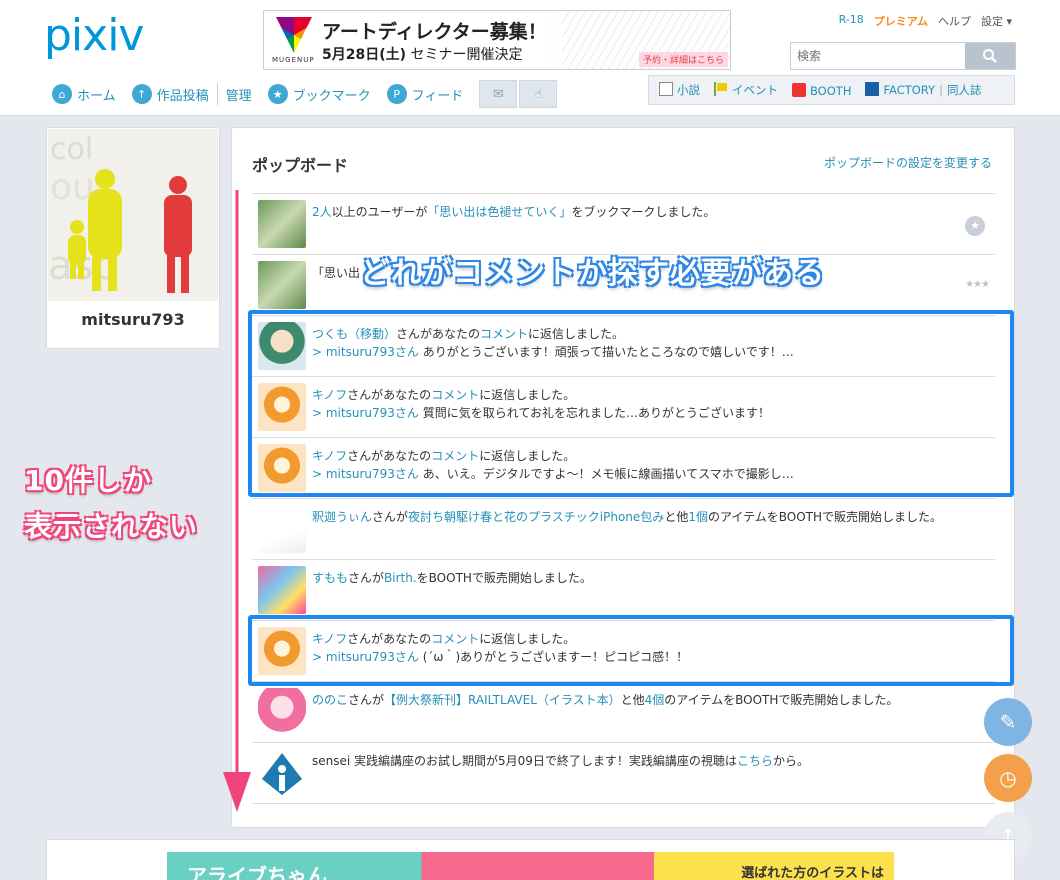 The height and width of the screenshot is (880, 1060). I want to click on banner-title: アートディレクター募集！, so click(434, 32).